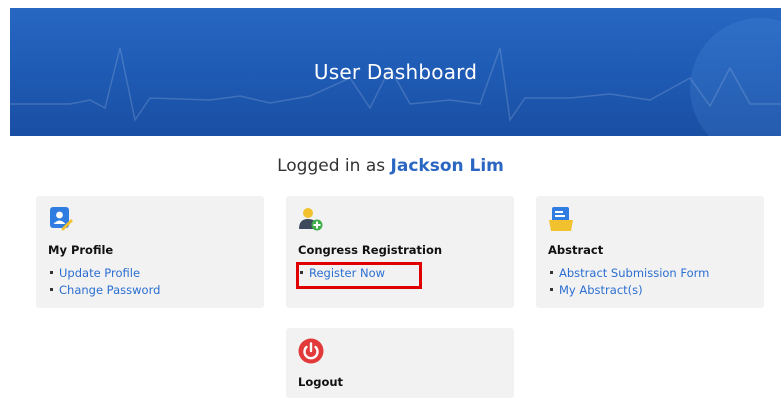 This screenshot has height=409, width=781. I want to click on register-now-highlight, so click(359, 275).